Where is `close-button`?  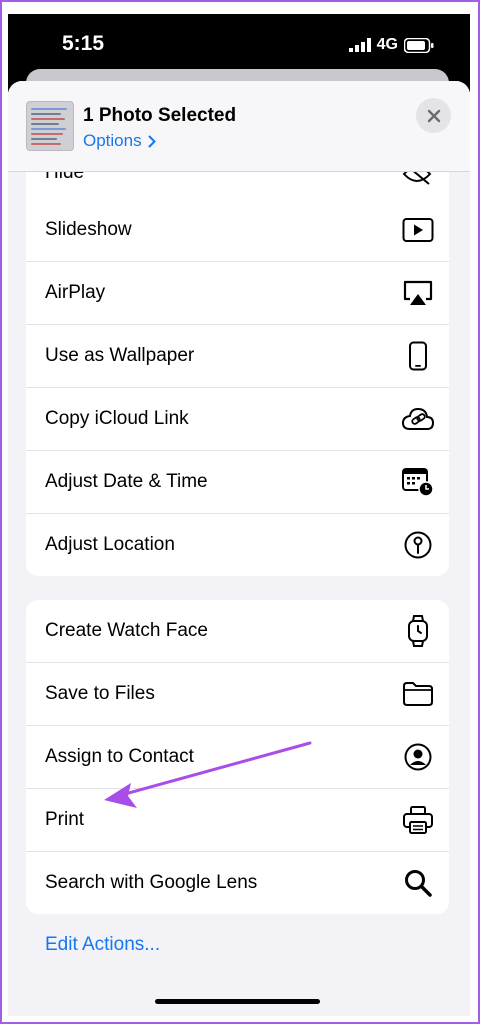
close-button is located at coordinates (433, 115).